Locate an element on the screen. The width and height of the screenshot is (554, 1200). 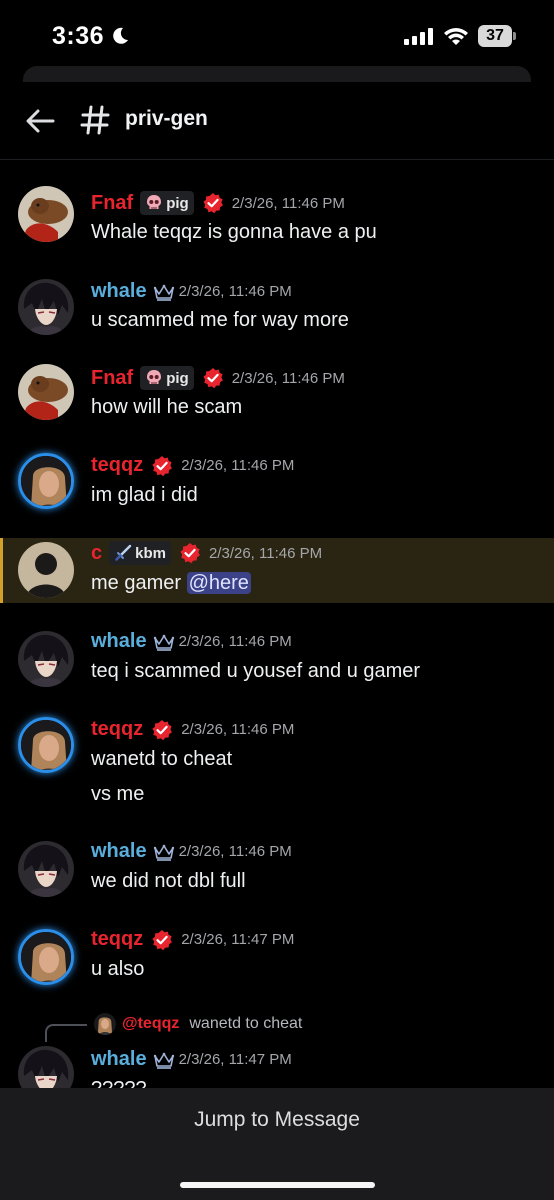
sheet-handle-area is located at coordinates (277, 74).